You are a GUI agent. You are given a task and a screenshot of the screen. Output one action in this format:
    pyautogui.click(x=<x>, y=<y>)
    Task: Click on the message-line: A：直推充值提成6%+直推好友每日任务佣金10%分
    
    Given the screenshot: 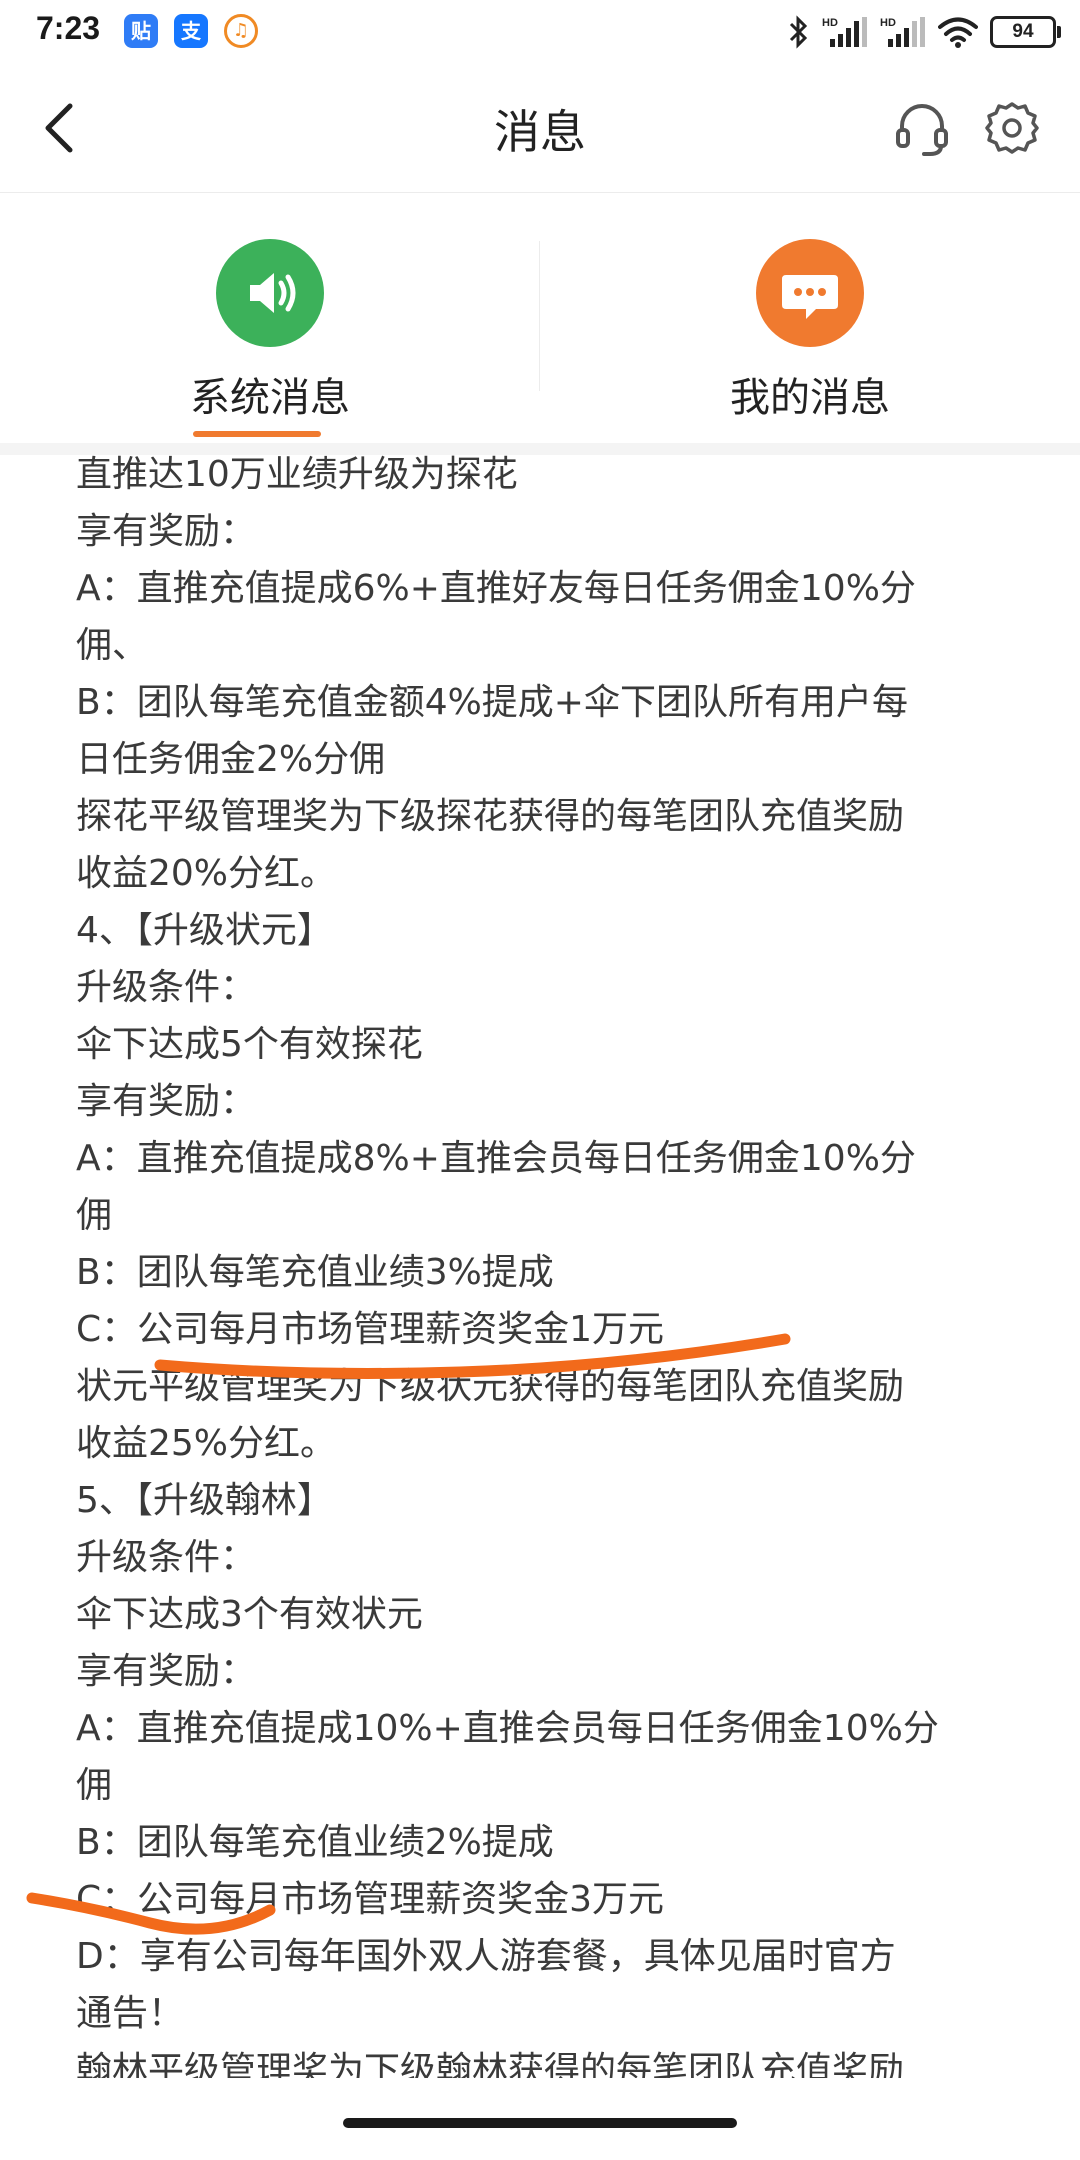 What is the action you would take?
    pyautogui.click(x=496, y=588)
    